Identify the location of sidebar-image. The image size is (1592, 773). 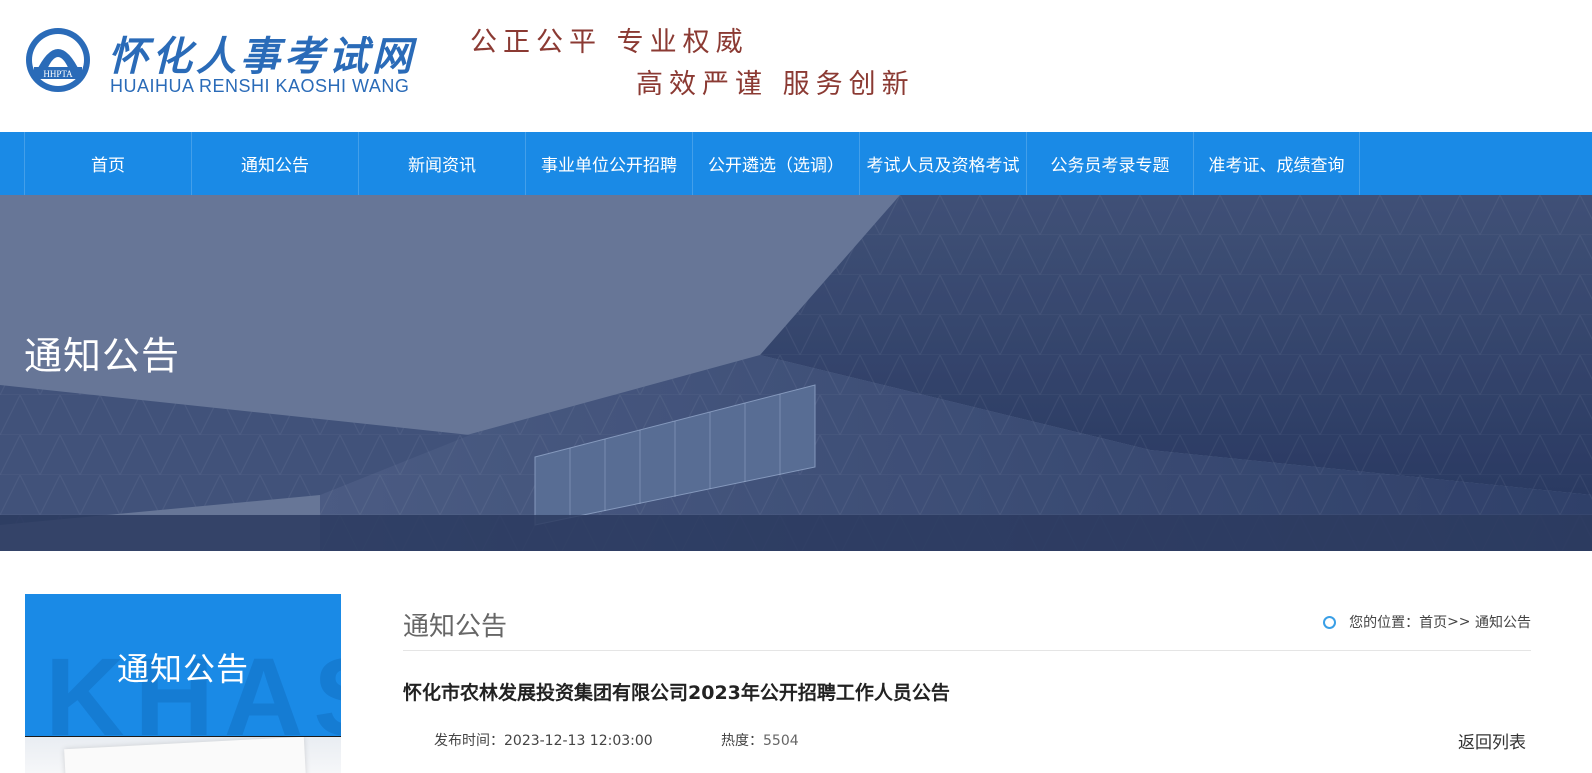
(183, 754).